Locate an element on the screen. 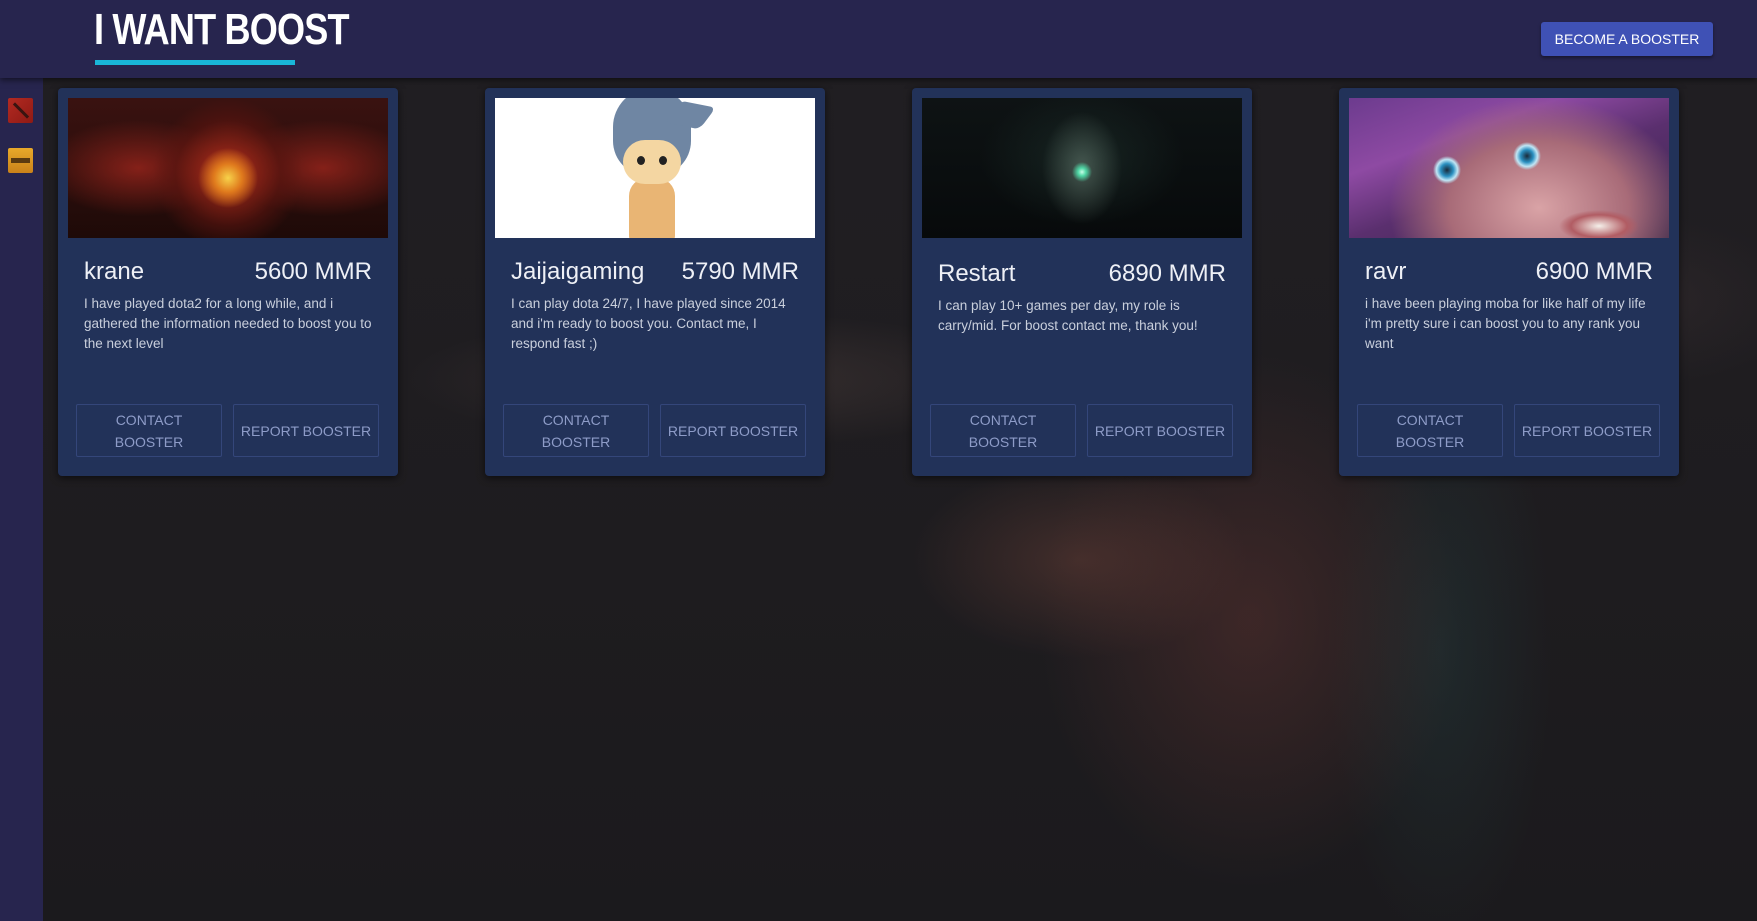 The height and width of the screenshot is (921, 1757). masked-hero-image is located at coordinates (1082, 168).